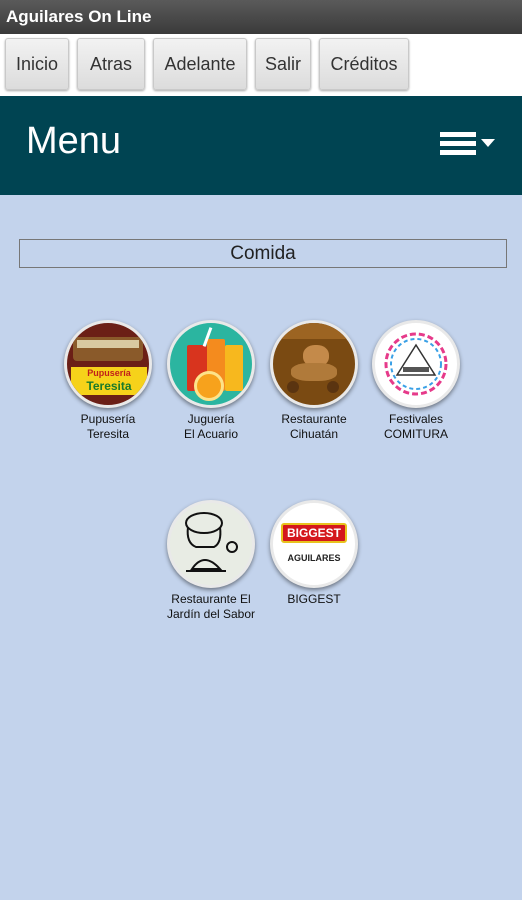  What do you see at coordinates (108, 426) in the screenshot?
I see `app-label: Pupusería Teresita` at bounding box center [108, 426].